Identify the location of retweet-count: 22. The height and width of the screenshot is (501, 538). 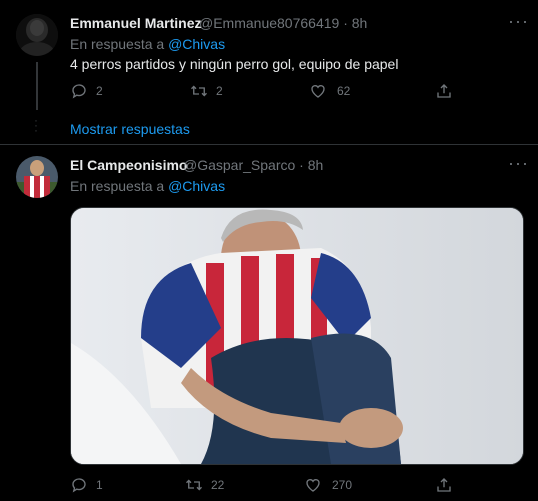
(218, 485).